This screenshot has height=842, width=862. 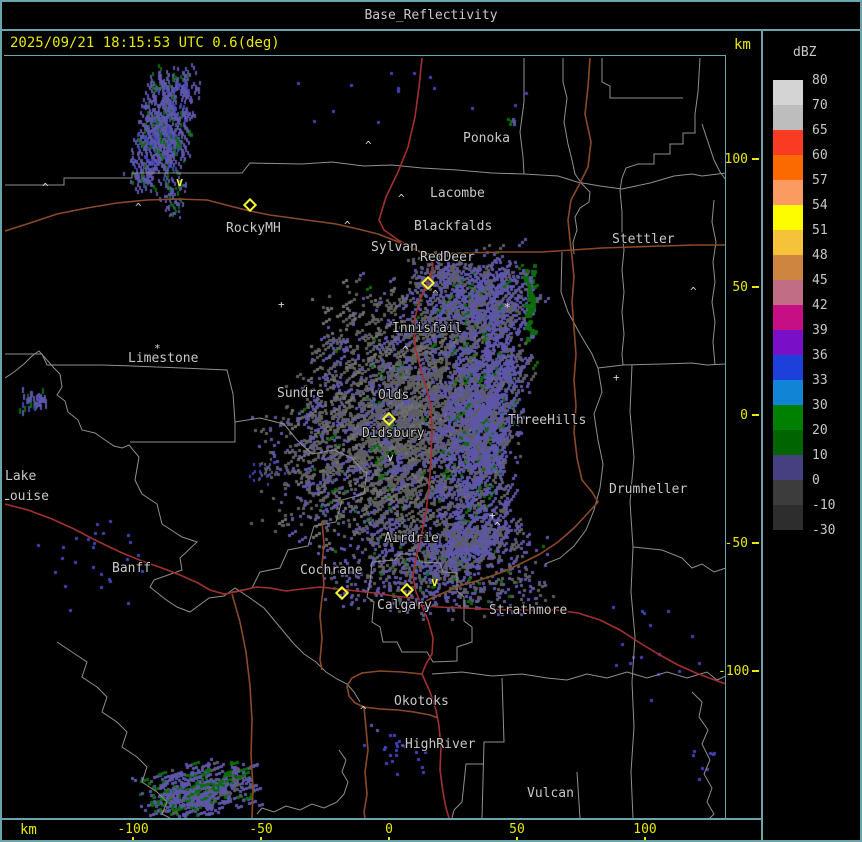 What do you see at coordinates (447, 257) in the screenshot?
I see `city-label: RedDeer` at bounding box center [447, 257].